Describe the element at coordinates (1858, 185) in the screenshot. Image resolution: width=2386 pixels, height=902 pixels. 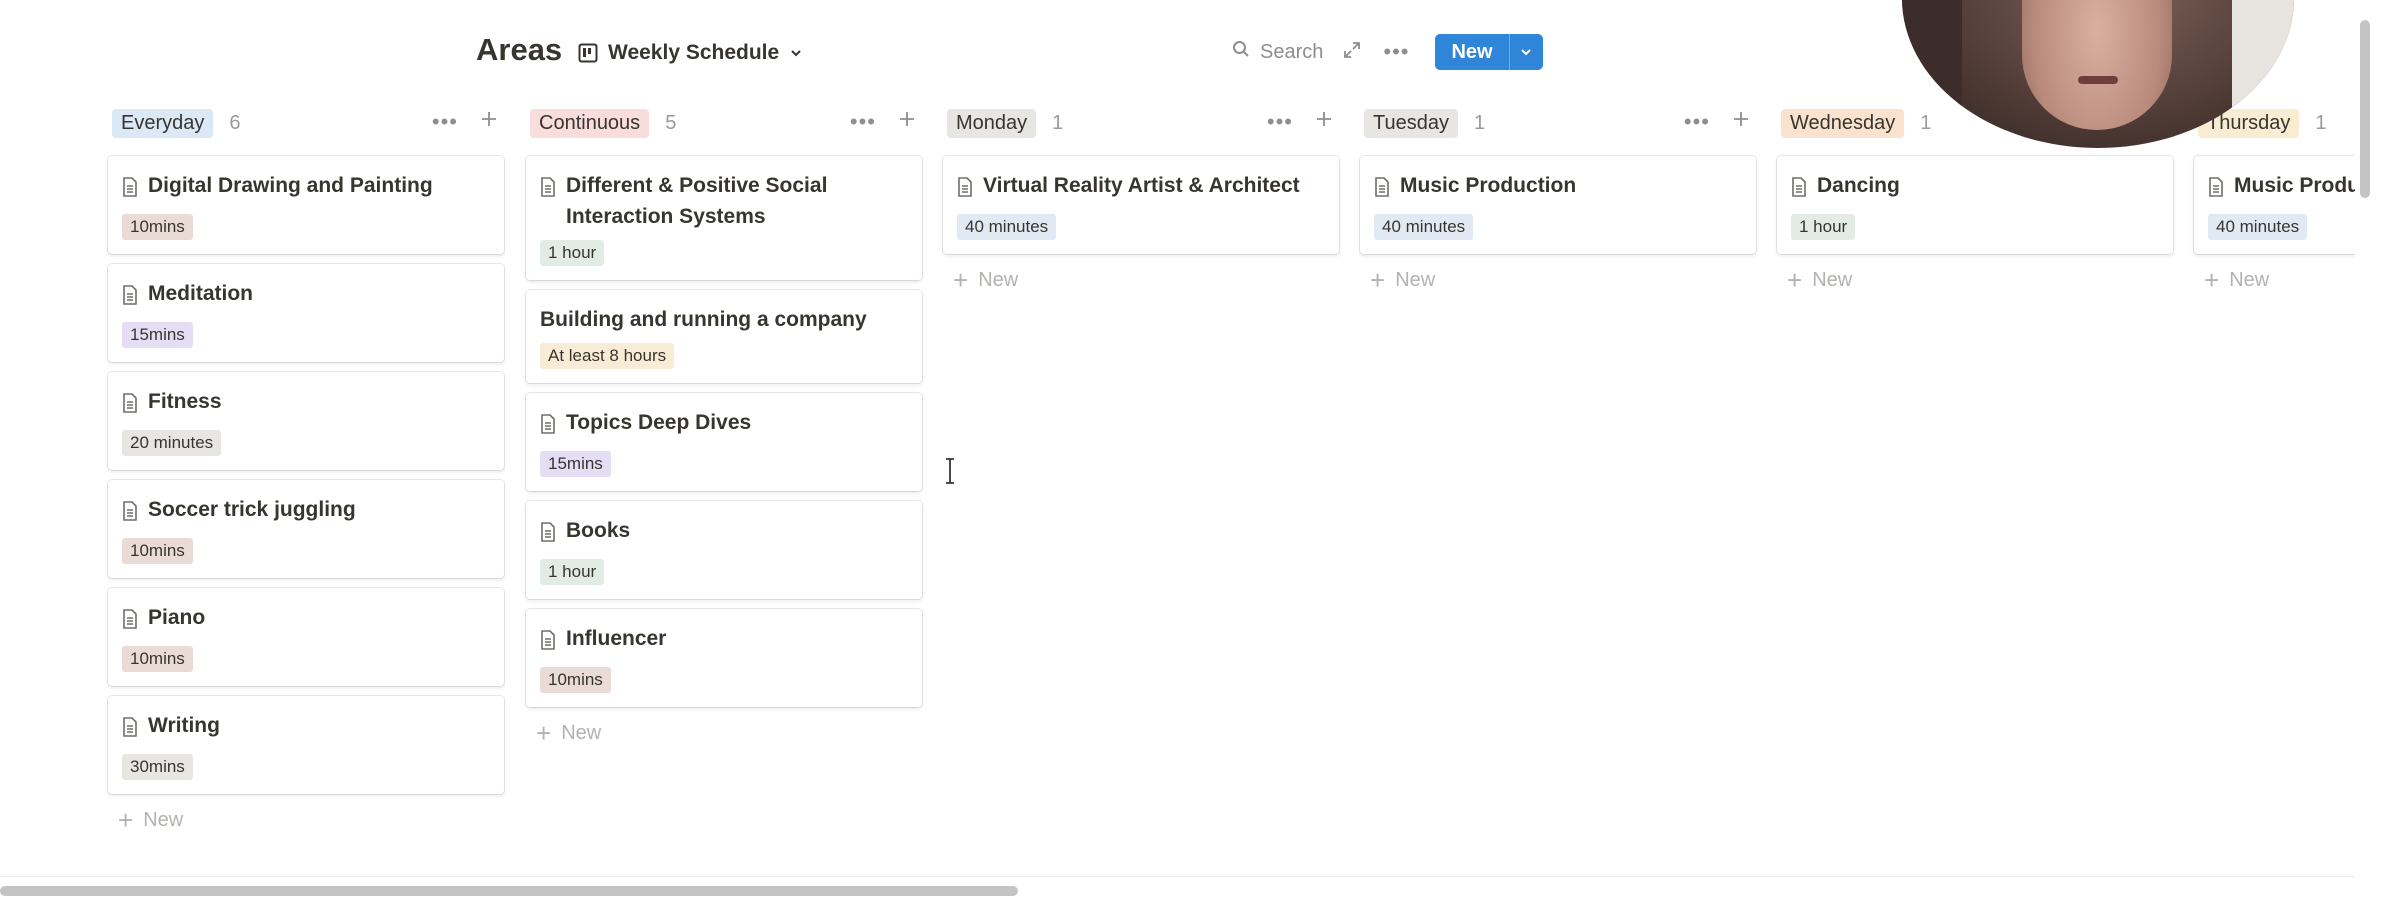
I see `card-title: Dancing` at that location.